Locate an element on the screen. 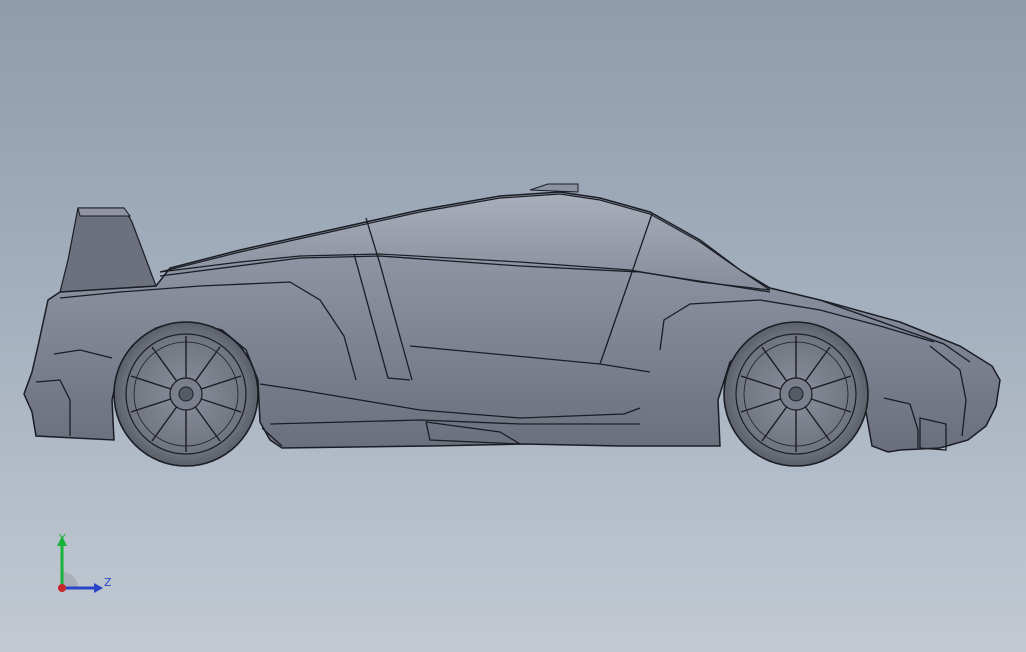 The height and width of the screenshot is (652, 1026). z-axis-label: Z is located at coordinates (108, 582).